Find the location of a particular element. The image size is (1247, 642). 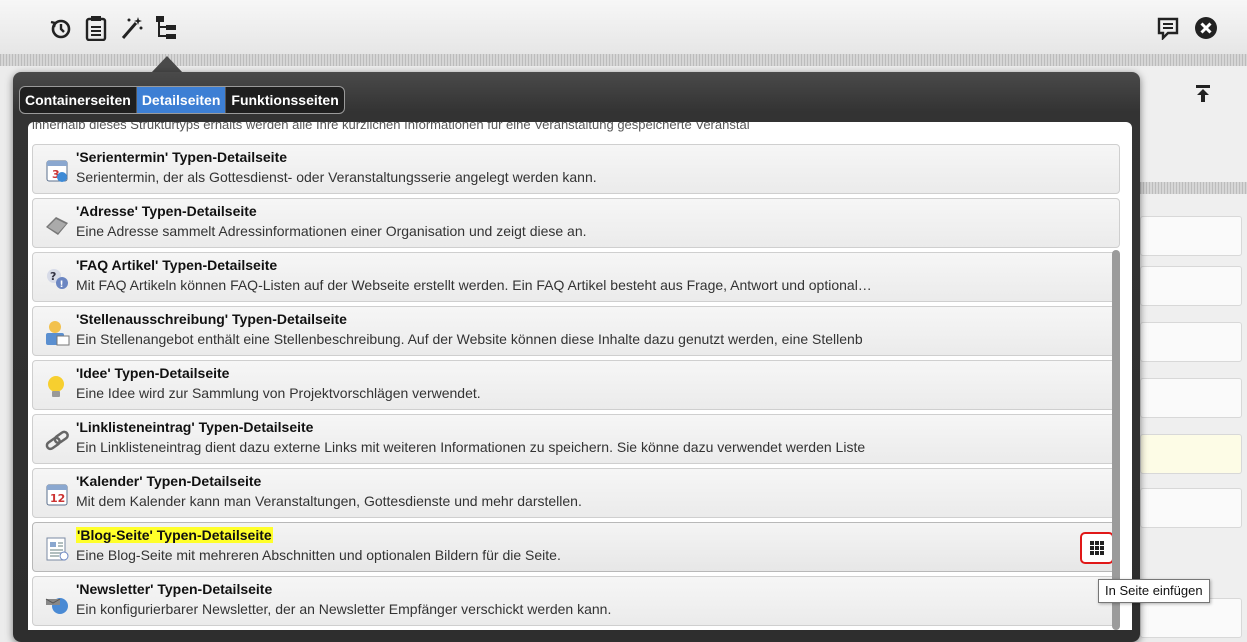

blog-page-icon is located at coordinates (57, 549).